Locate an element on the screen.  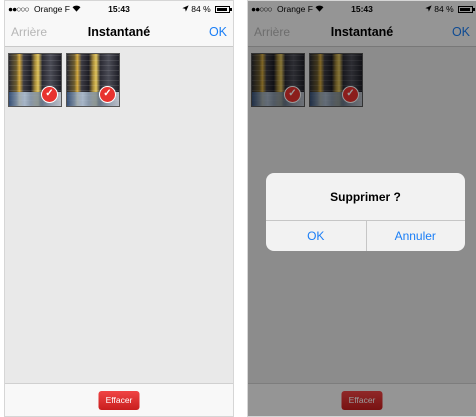
ok-button: OK is located at coordinates (218, 32).